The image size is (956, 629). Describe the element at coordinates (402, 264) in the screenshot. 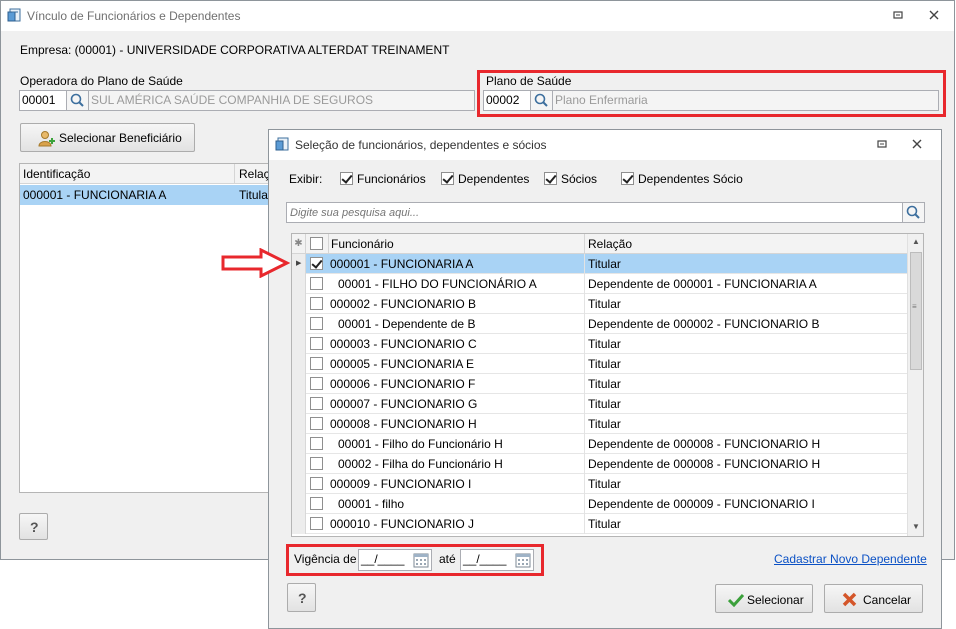

I see `funcionario-cell: 000001 - FUNCIONARIA A` at that location.